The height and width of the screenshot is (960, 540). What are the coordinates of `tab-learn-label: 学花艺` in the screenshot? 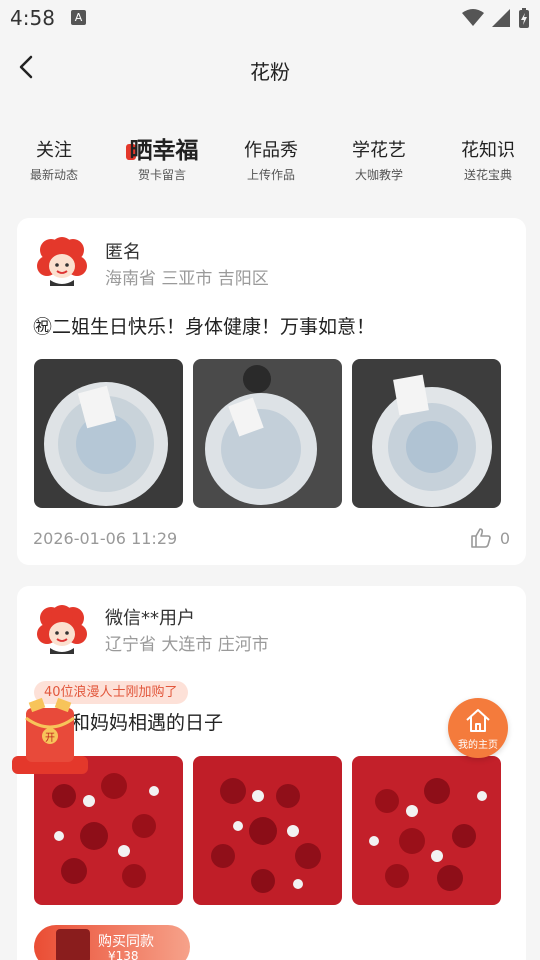 It's located at (379, 150).